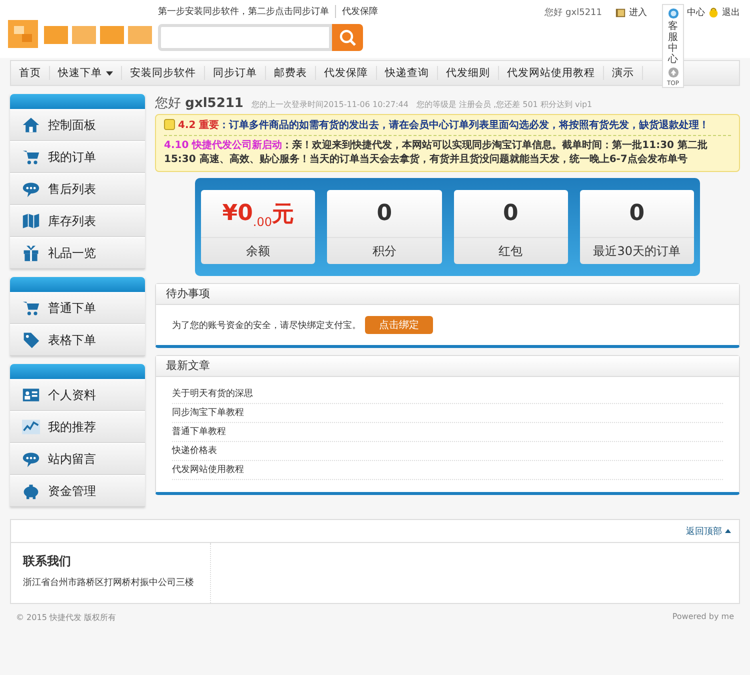 The image size is (750, 675). I want to click on sidebar-item: 控制面板, so click(77, 125).